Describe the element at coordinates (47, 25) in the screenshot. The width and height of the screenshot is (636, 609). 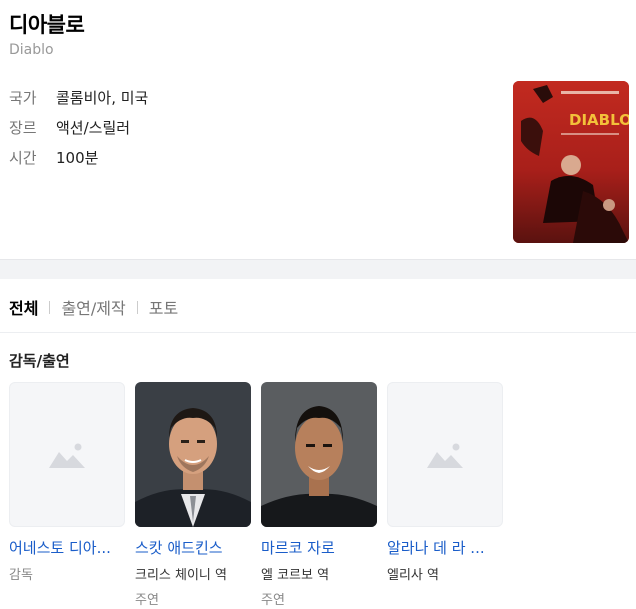
I see `movie-title: 디아블로` at that location.